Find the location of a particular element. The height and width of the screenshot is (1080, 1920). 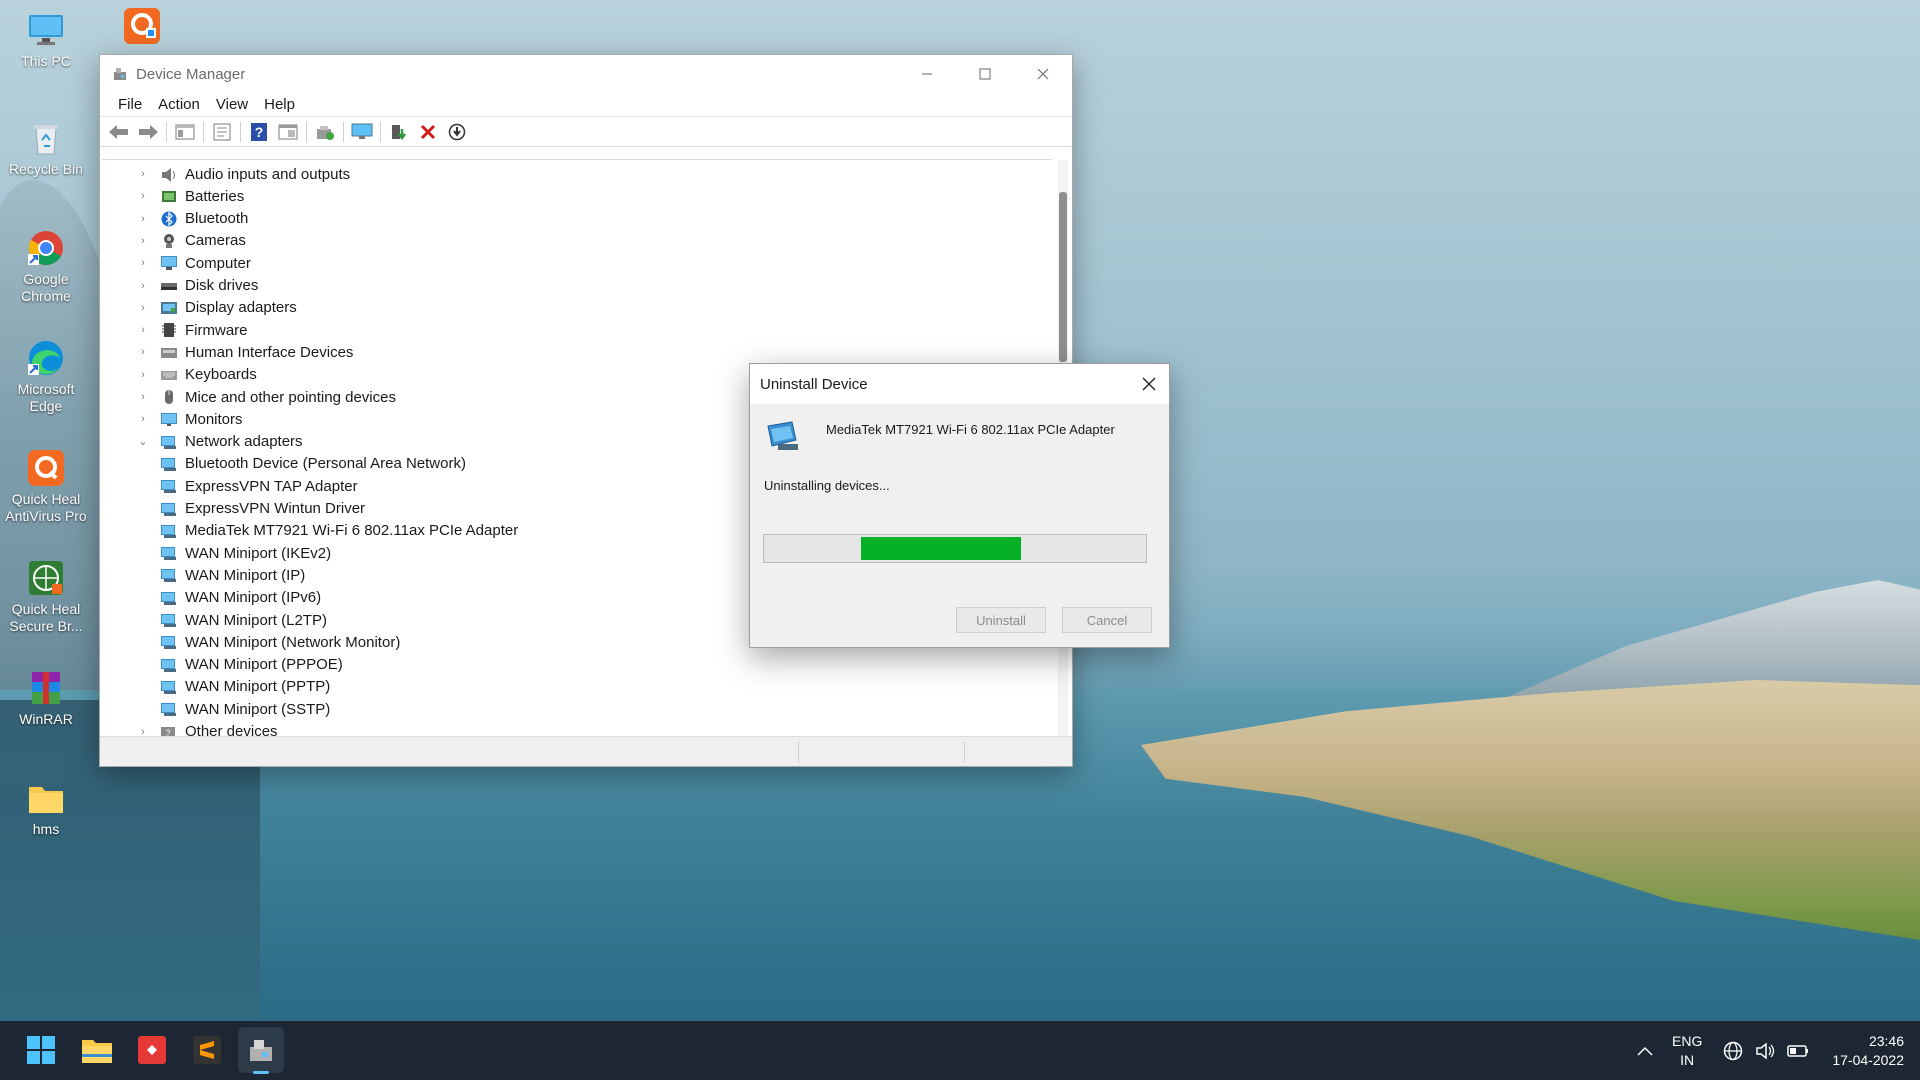

scan-hardware-button is located at coordinates (325, 132).